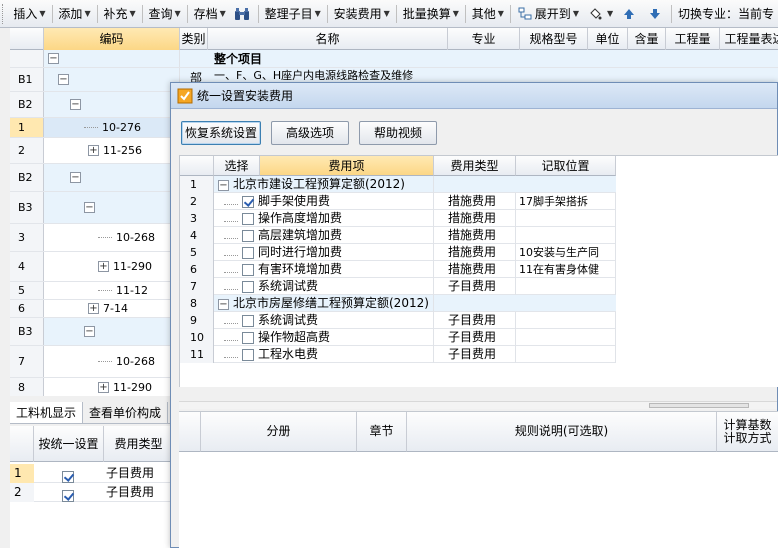 Image resolution: width=778 pixels, height=548 pixels. What do you see at coordinates (726, 14) in the screenshot?
I see `switch-major-button: 切换专业：当前专` at bounding box center [726, 14].